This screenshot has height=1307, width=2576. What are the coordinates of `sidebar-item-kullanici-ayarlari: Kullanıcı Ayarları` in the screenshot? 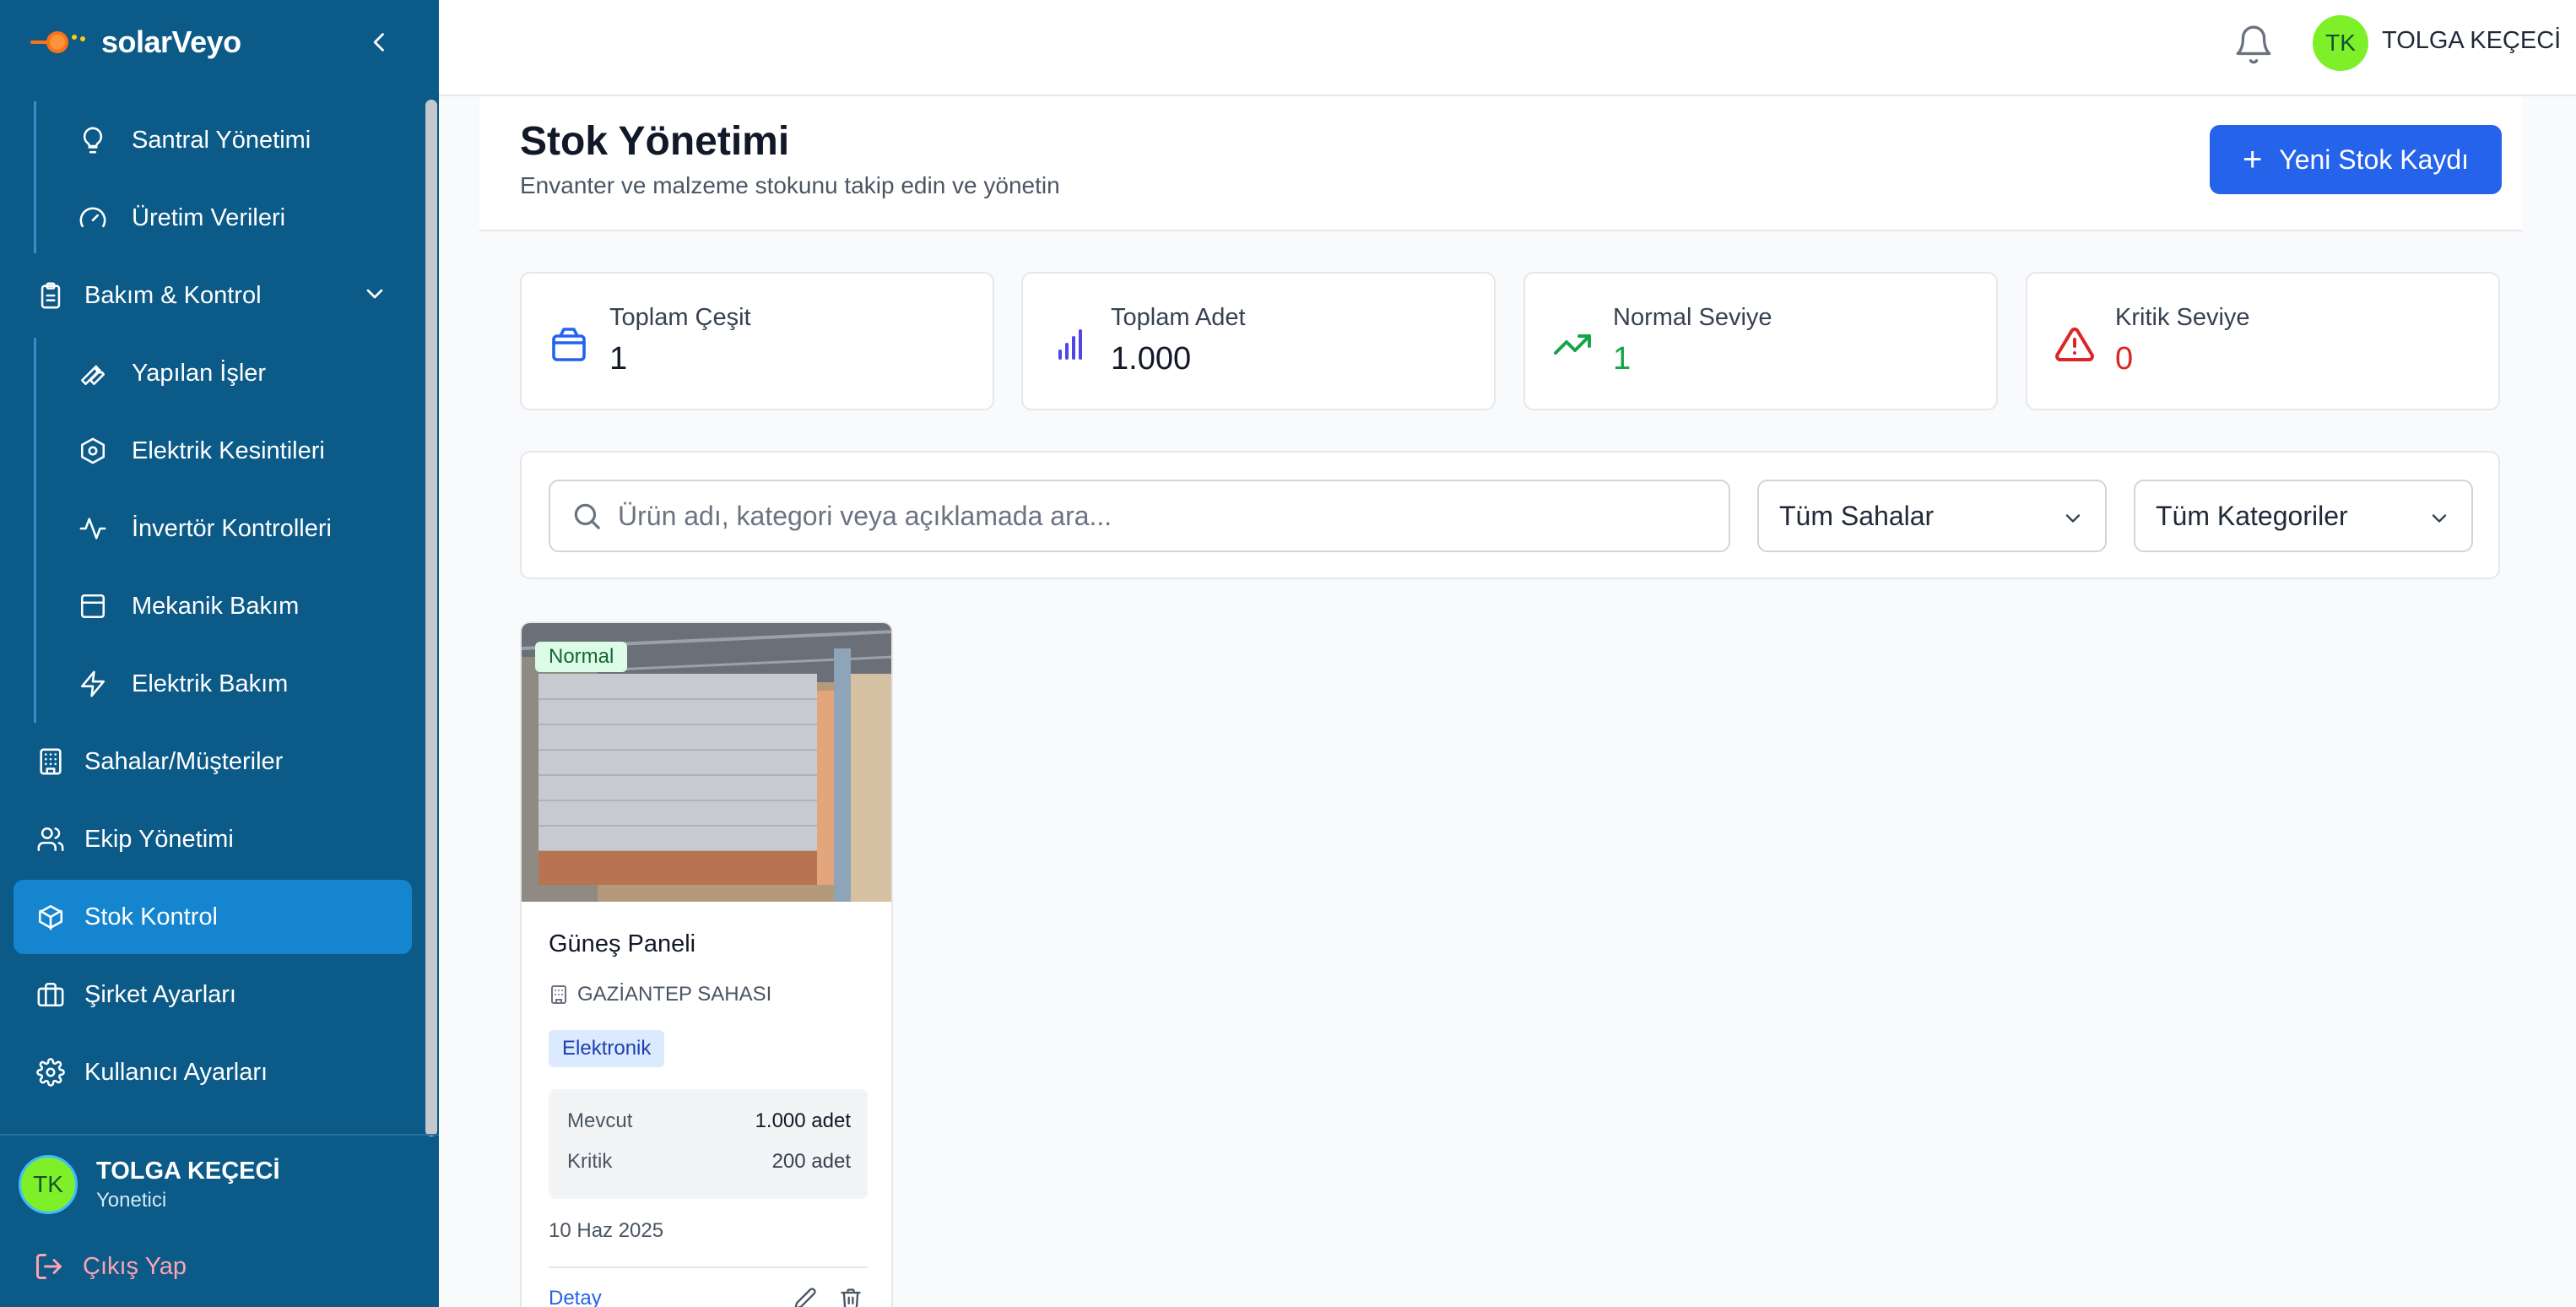 It's located at (213, 1072).